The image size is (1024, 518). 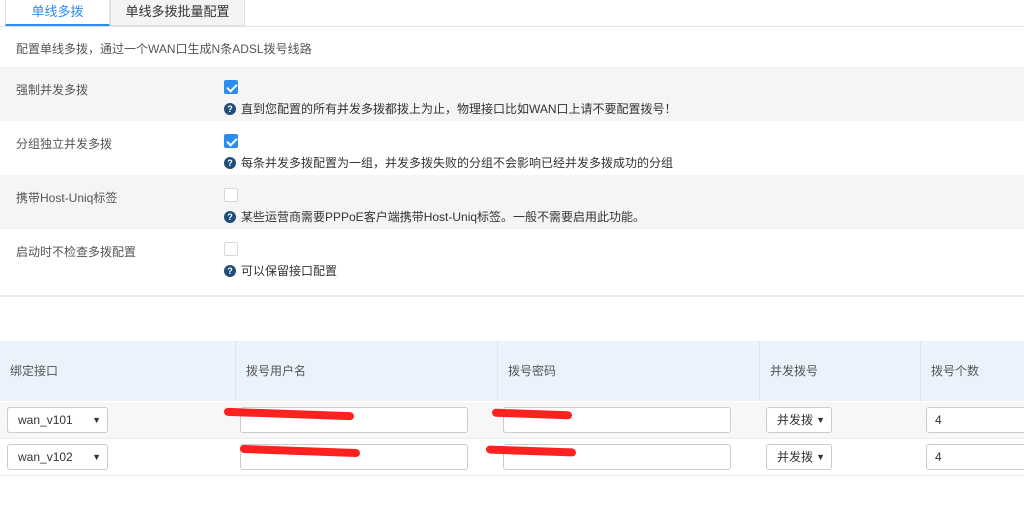 I want to click on column-header-count: 拨号个数, so click(x=955, y=371).